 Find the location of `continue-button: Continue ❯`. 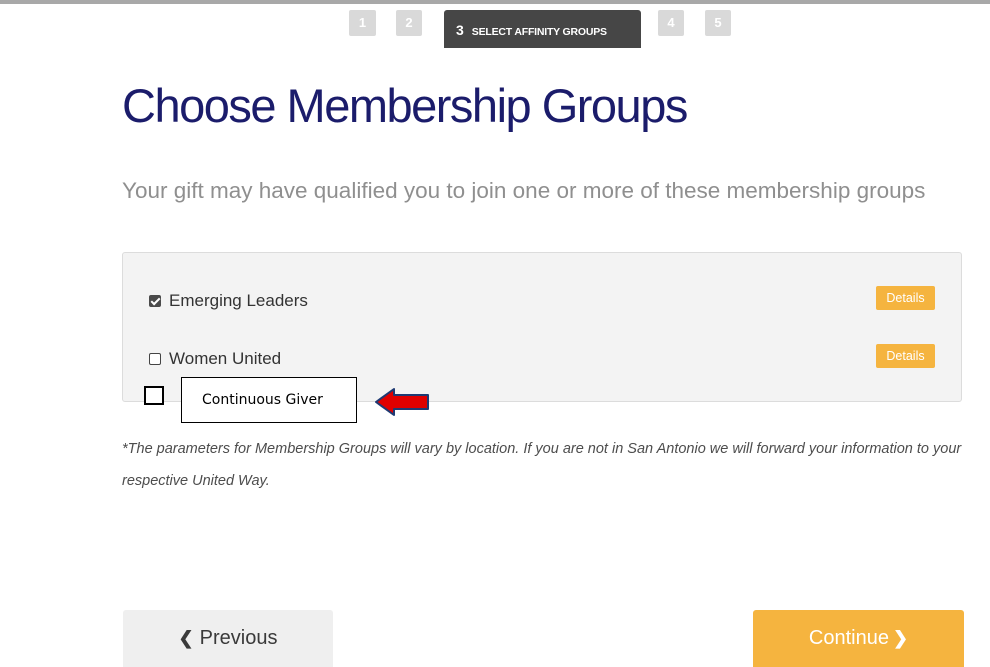

continue-button: Continue ❯ is located at coordinates (858, 638).